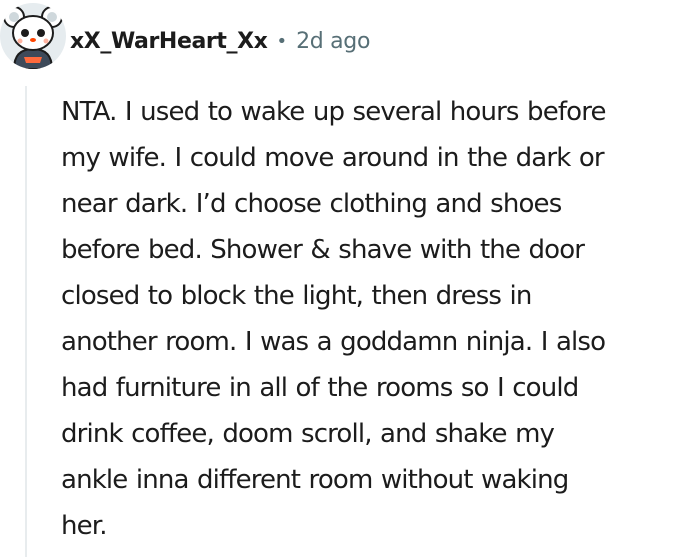 This screenshot has width=700, height=557. Describe the element at coordinates (333, 41) in the screenshot. I see `comment-timestamp: 2d ago` at that location.